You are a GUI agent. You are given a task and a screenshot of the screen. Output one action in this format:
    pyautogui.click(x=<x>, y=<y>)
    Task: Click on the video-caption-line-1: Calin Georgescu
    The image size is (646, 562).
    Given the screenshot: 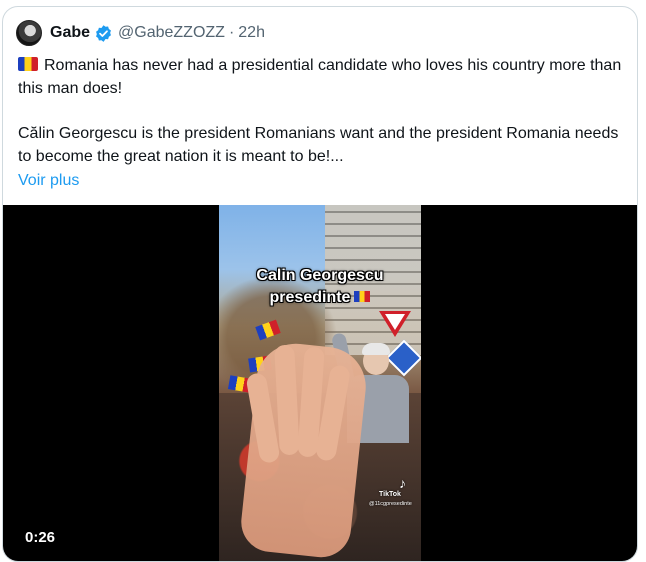 What is the action you would take?
    pyautogui.click(x=320, y=275)
    